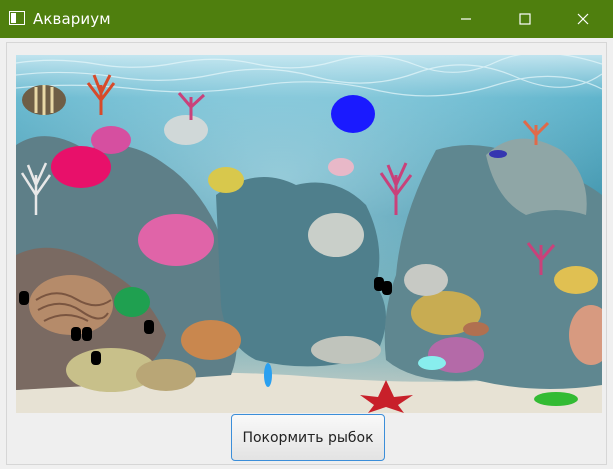  What do you see at coordinates (476, 329) in the screenshot?
I see `brown-fish` at bounding box center [476, 329].